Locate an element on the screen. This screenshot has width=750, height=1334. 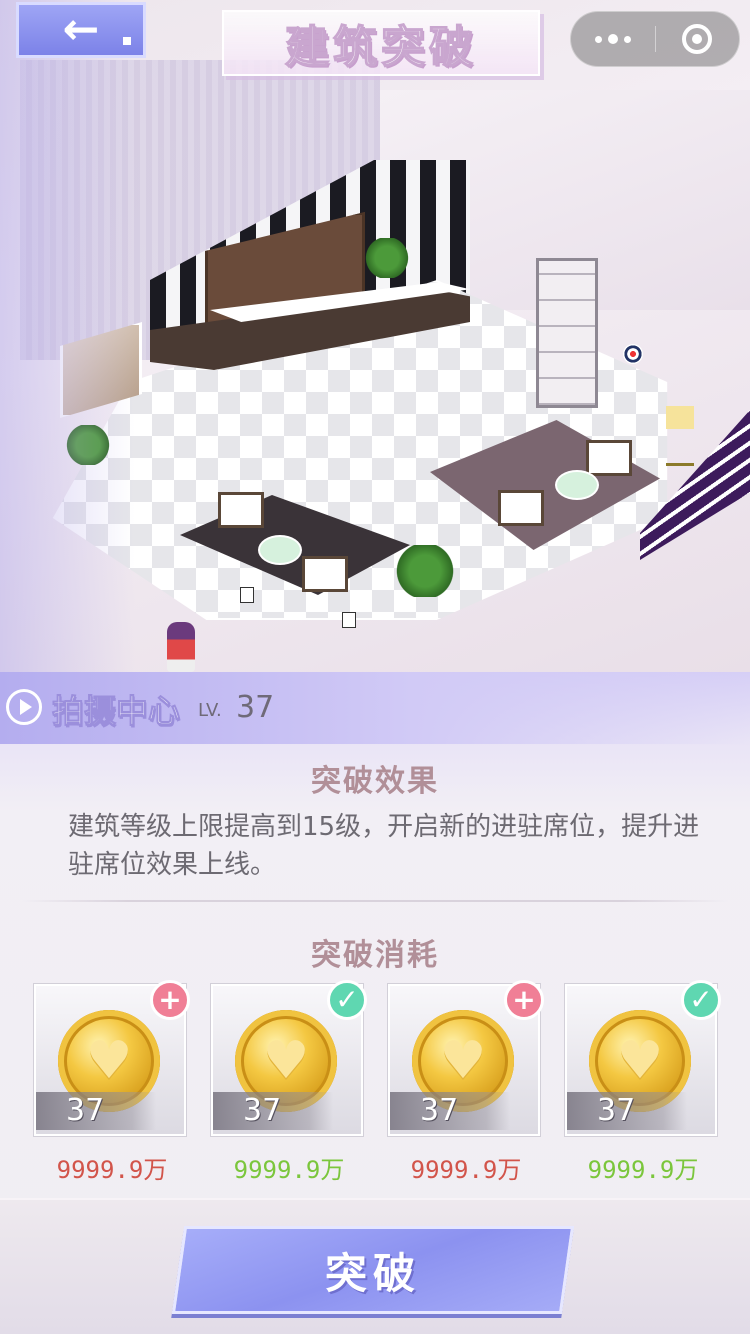
footer-bar: 突破 is located at coordinates (375, 1266).